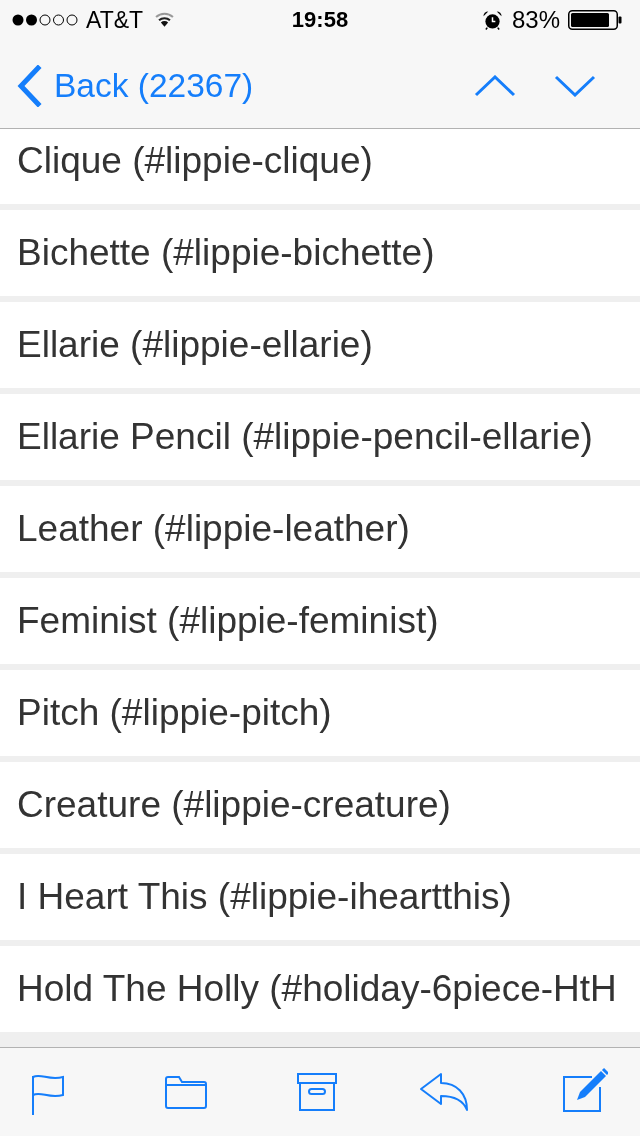  I want to click on chevron-up-icon, so click(495, 86).